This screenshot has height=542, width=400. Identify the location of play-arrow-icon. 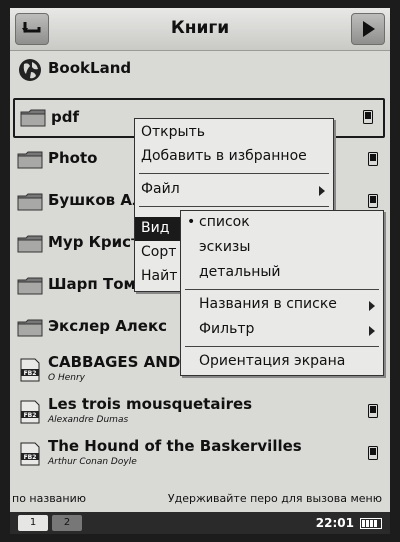
(369, 29).